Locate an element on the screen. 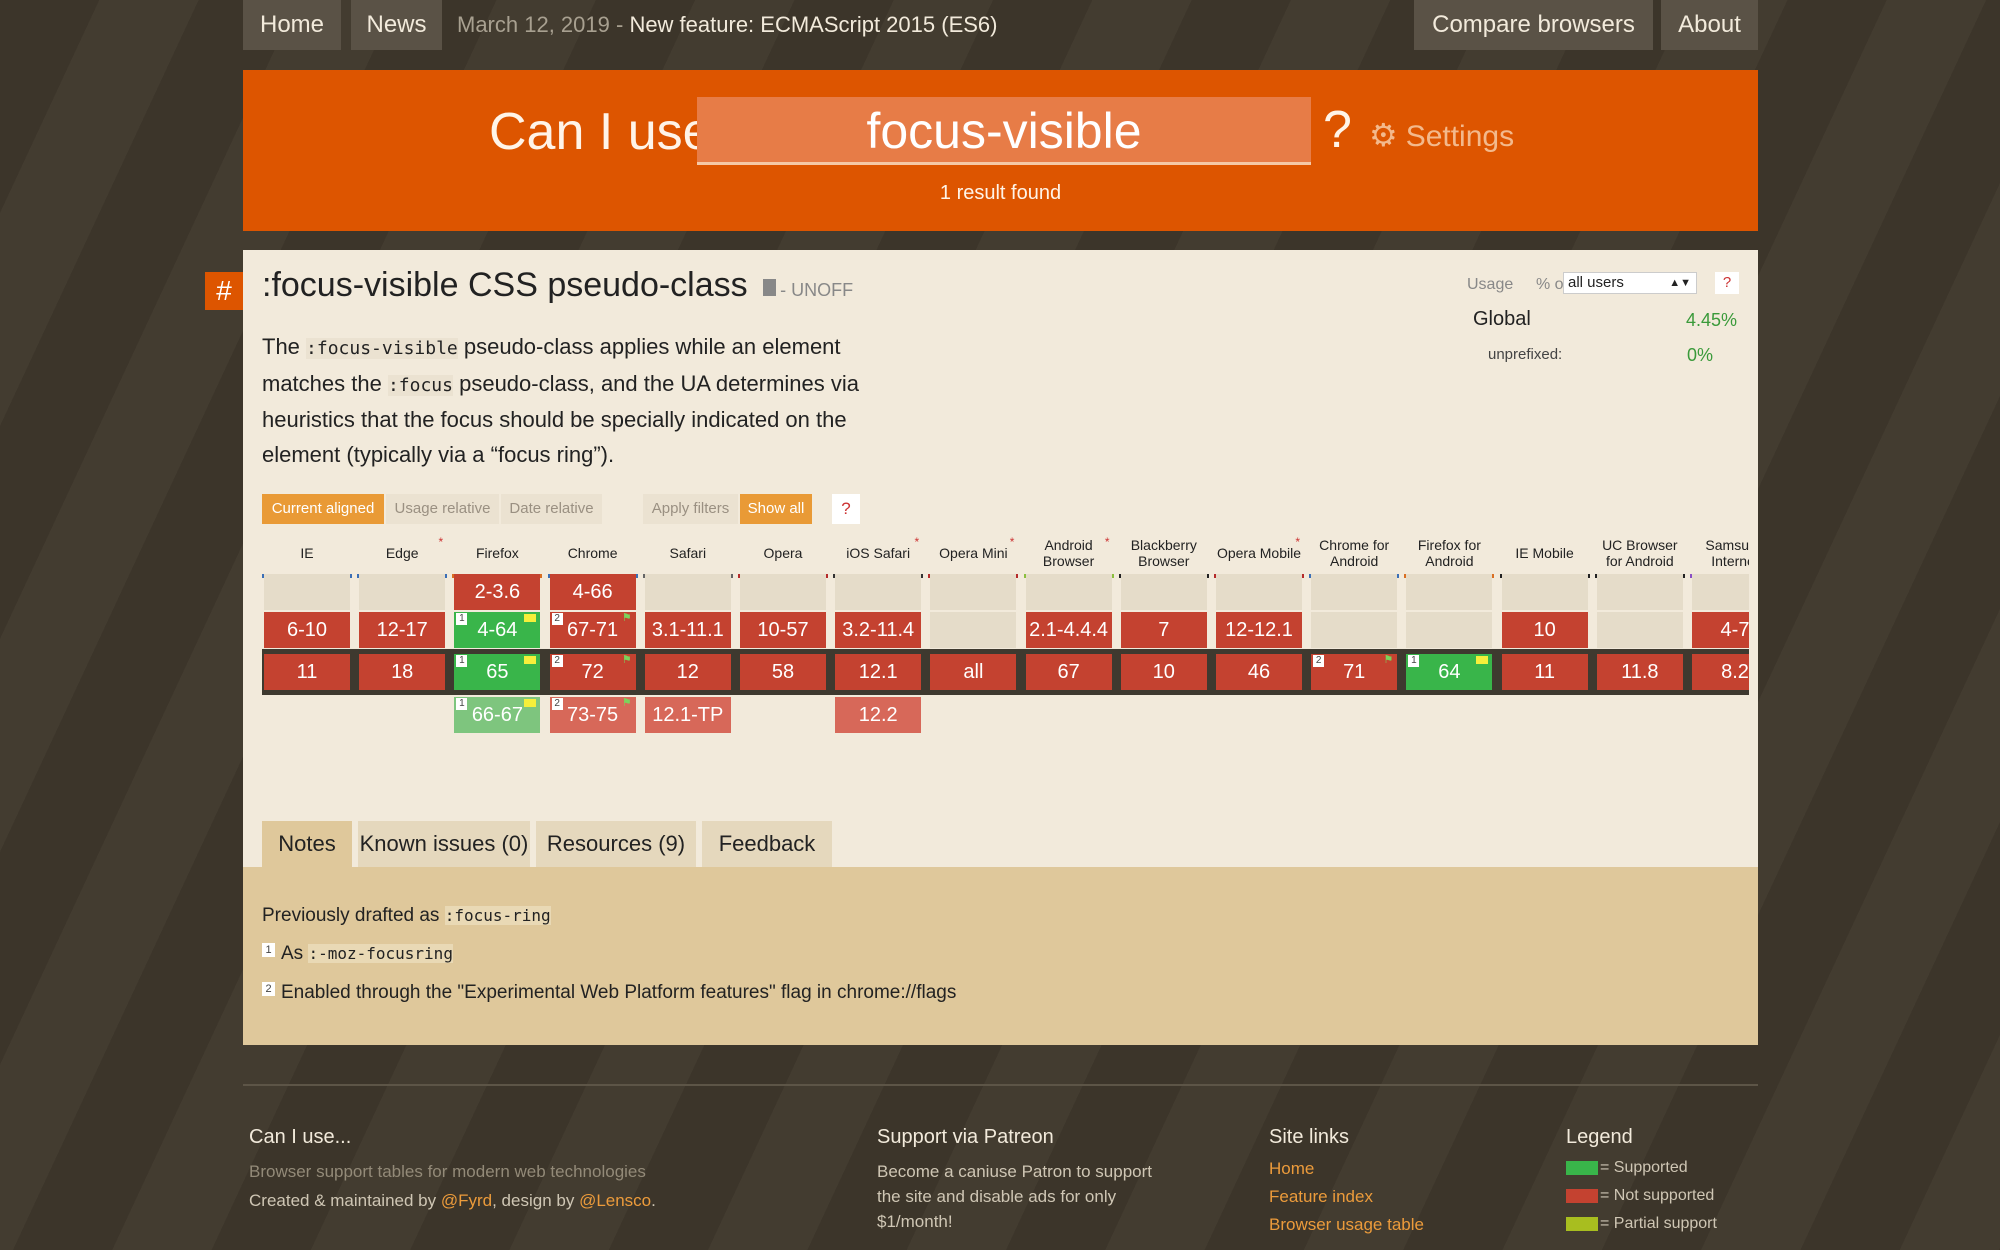 The image size is (2000, 1250). version-range: 4-66 is located at coordinates (592, 592).